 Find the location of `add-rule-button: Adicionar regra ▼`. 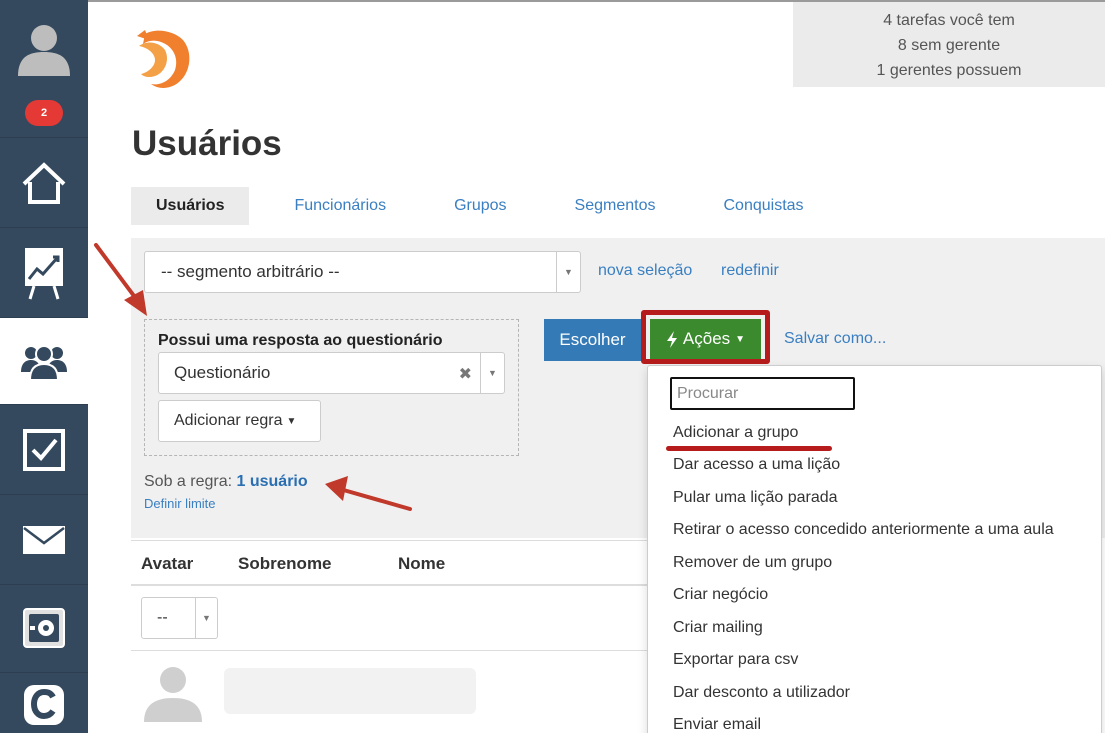

add-rule-button: Adicionar regra ▼ is located at coordinates (239, 421).